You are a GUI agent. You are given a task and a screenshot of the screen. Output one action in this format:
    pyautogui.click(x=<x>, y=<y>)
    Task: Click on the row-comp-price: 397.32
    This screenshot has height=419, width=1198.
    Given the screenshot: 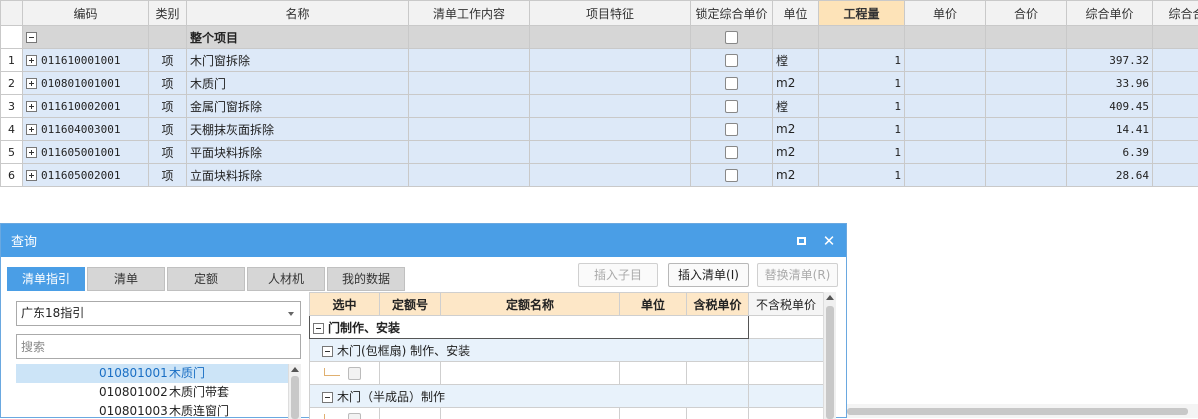 What is the action you would take?
    pyautogui.click(x=1110, y=60)
    